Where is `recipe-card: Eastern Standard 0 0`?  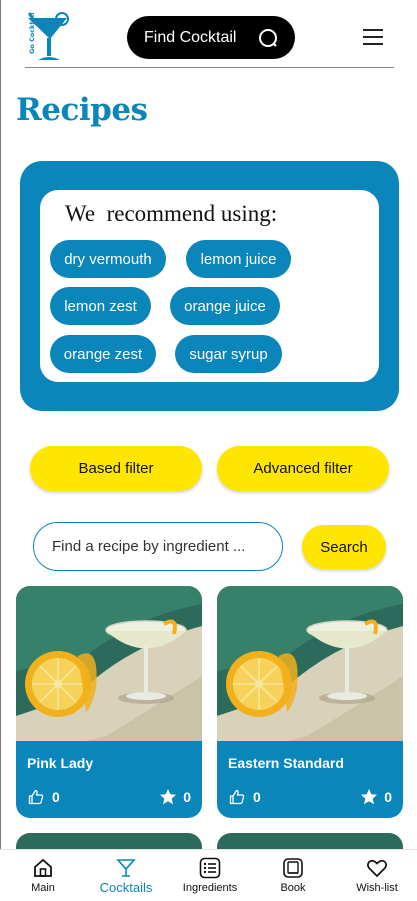 recipe-card: Eastern Standard 0 0 is located at coordinates (310, 702).